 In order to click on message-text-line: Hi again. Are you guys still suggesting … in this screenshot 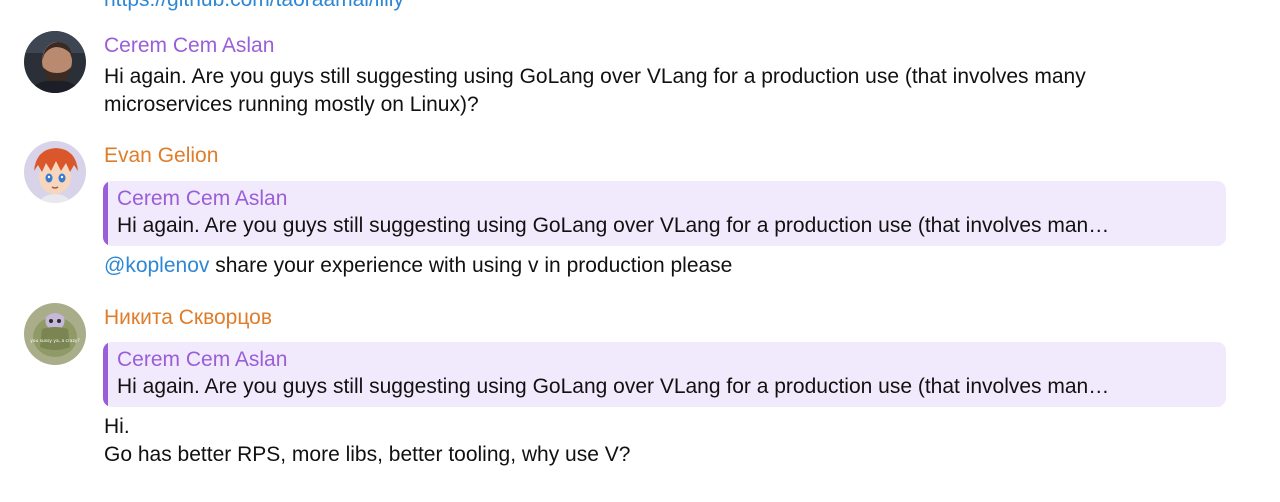, I will do `click(595, 76)`.